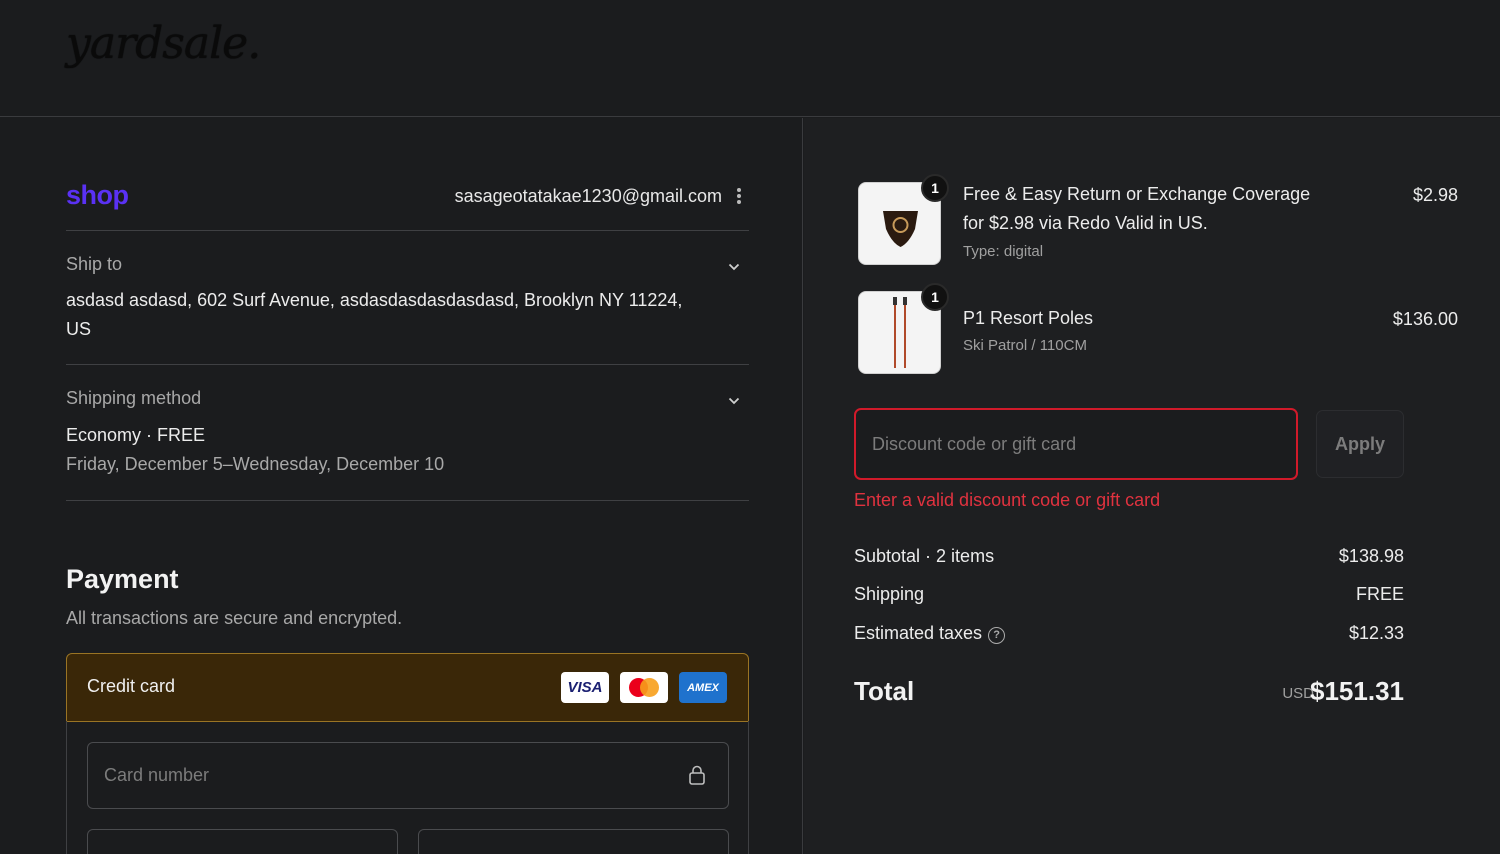 Image resolution: width=1500 pixels, height=854 pixels. What do you see at coordinates (407, 687) in the screenshot?
I see `credit-card-option: Credit card VISA AMEX` at bounding box center [407, 687].